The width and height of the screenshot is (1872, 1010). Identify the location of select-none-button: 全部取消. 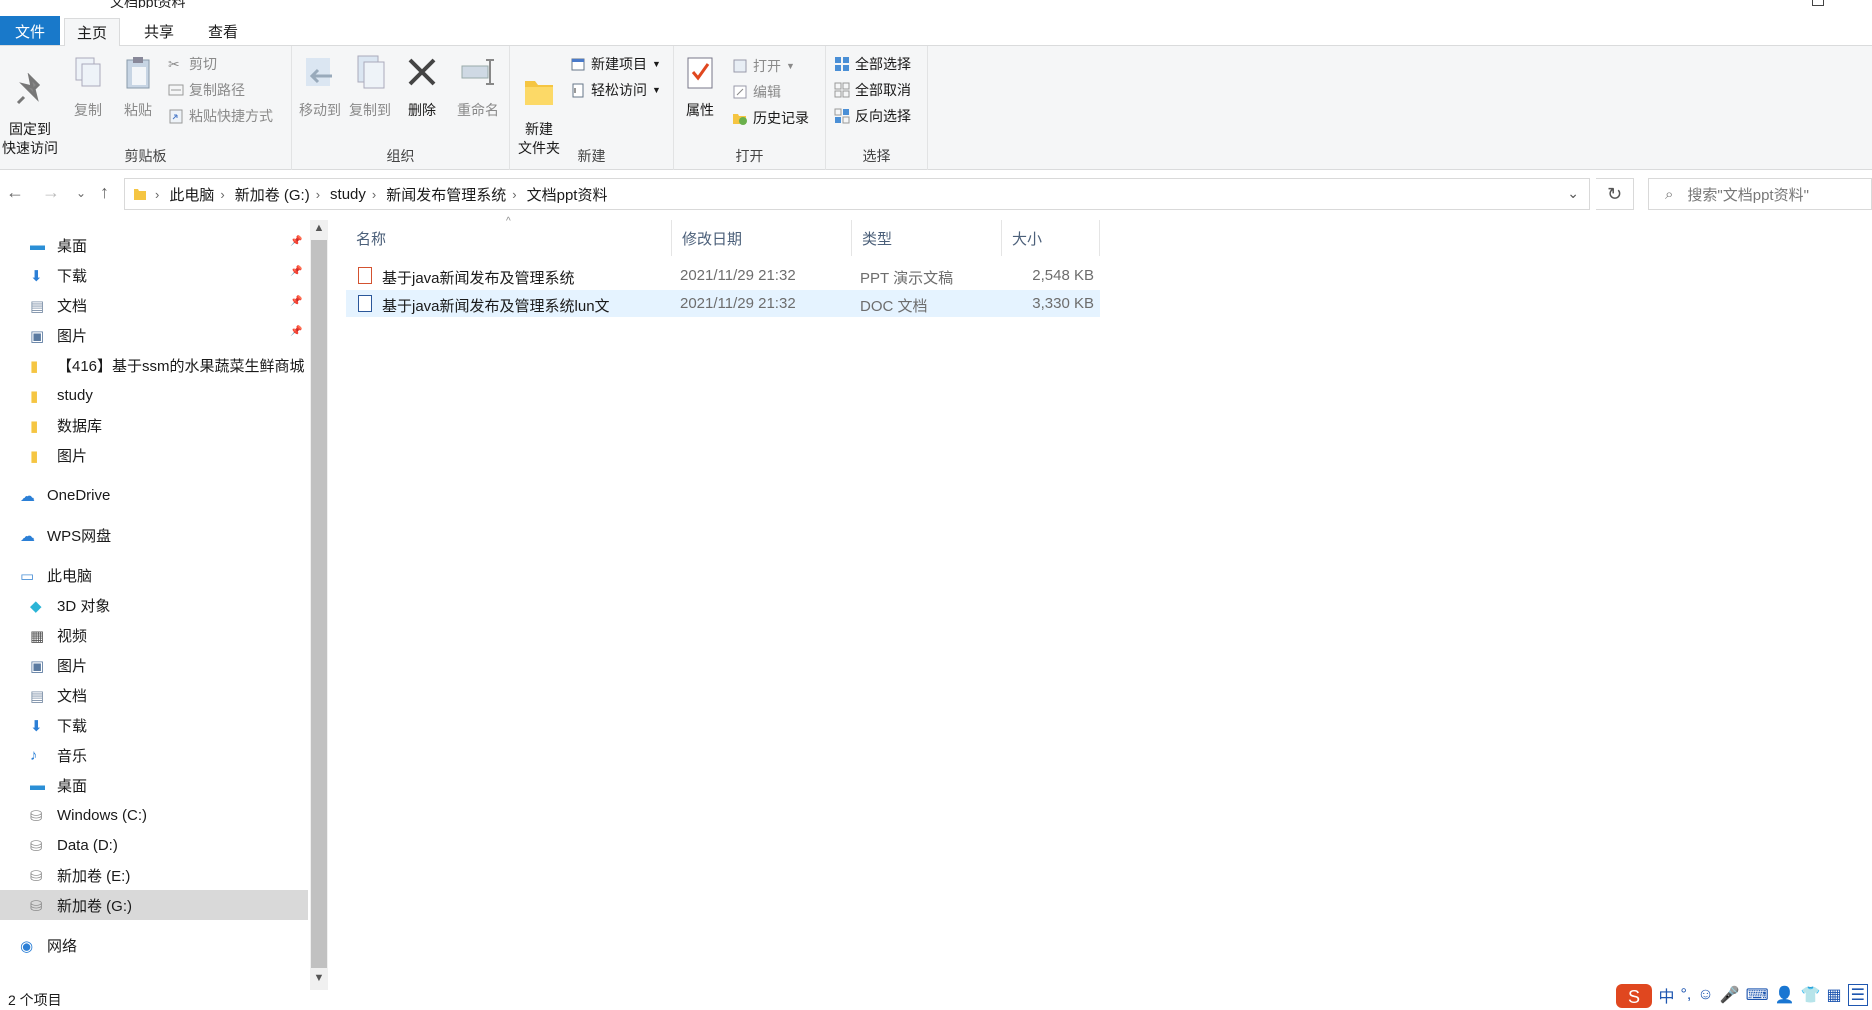
(872, 90).